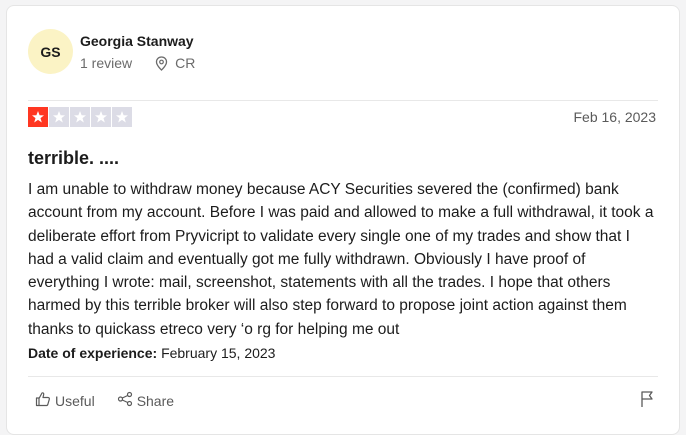 The width and height of the screenshot is (686, 435). Describe the element at coordinates (104, 400) in the screenshot. I see `review-actions: Useful Share` at that location.